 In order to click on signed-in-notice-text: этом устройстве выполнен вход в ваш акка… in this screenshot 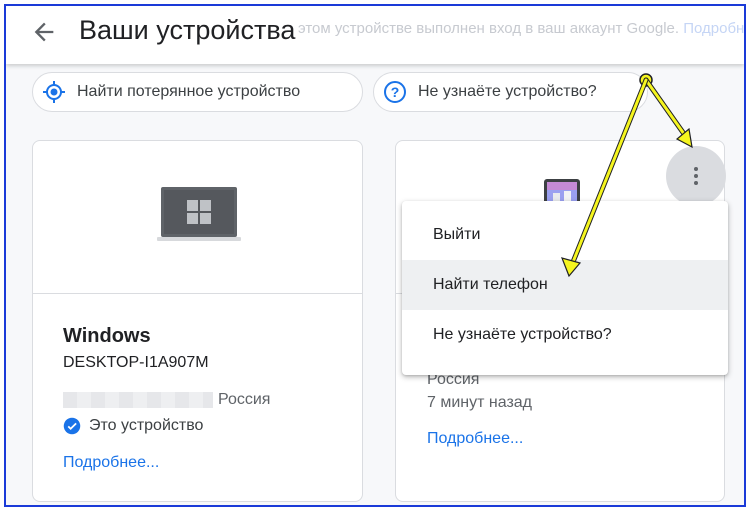, I will do `click(489, 28)`.